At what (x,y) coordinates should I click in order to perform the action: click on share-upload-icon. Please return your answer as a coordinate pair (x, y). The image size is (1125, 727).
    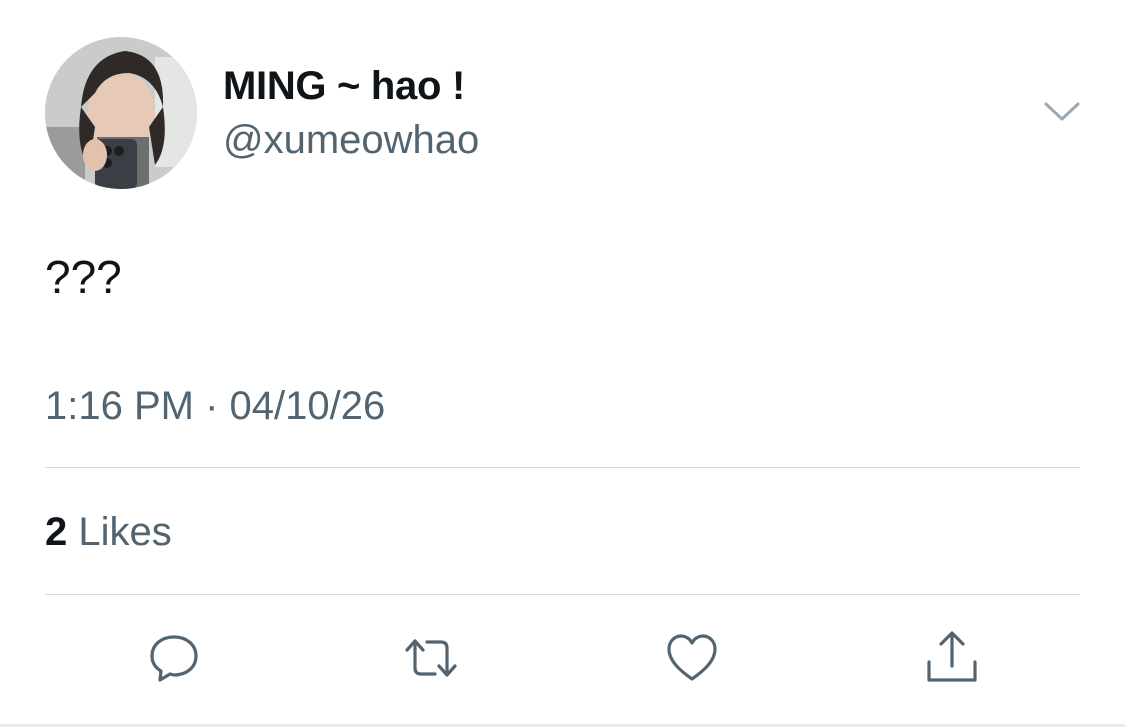
    Looking at the image, I should click on (952, 656).